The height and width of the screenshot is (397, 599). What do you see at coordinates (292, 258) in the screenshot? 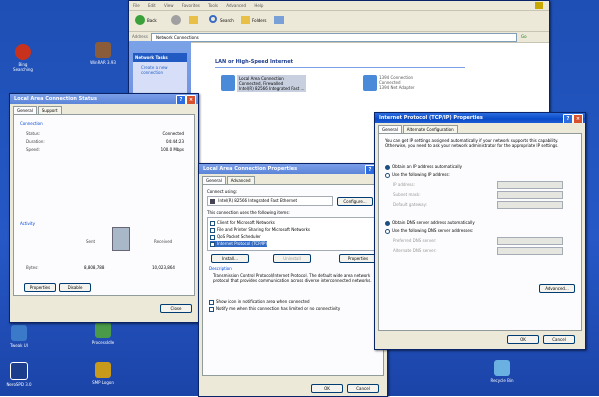
I see `uninstall-button: Uninstall` at bounding box center [292, 258].